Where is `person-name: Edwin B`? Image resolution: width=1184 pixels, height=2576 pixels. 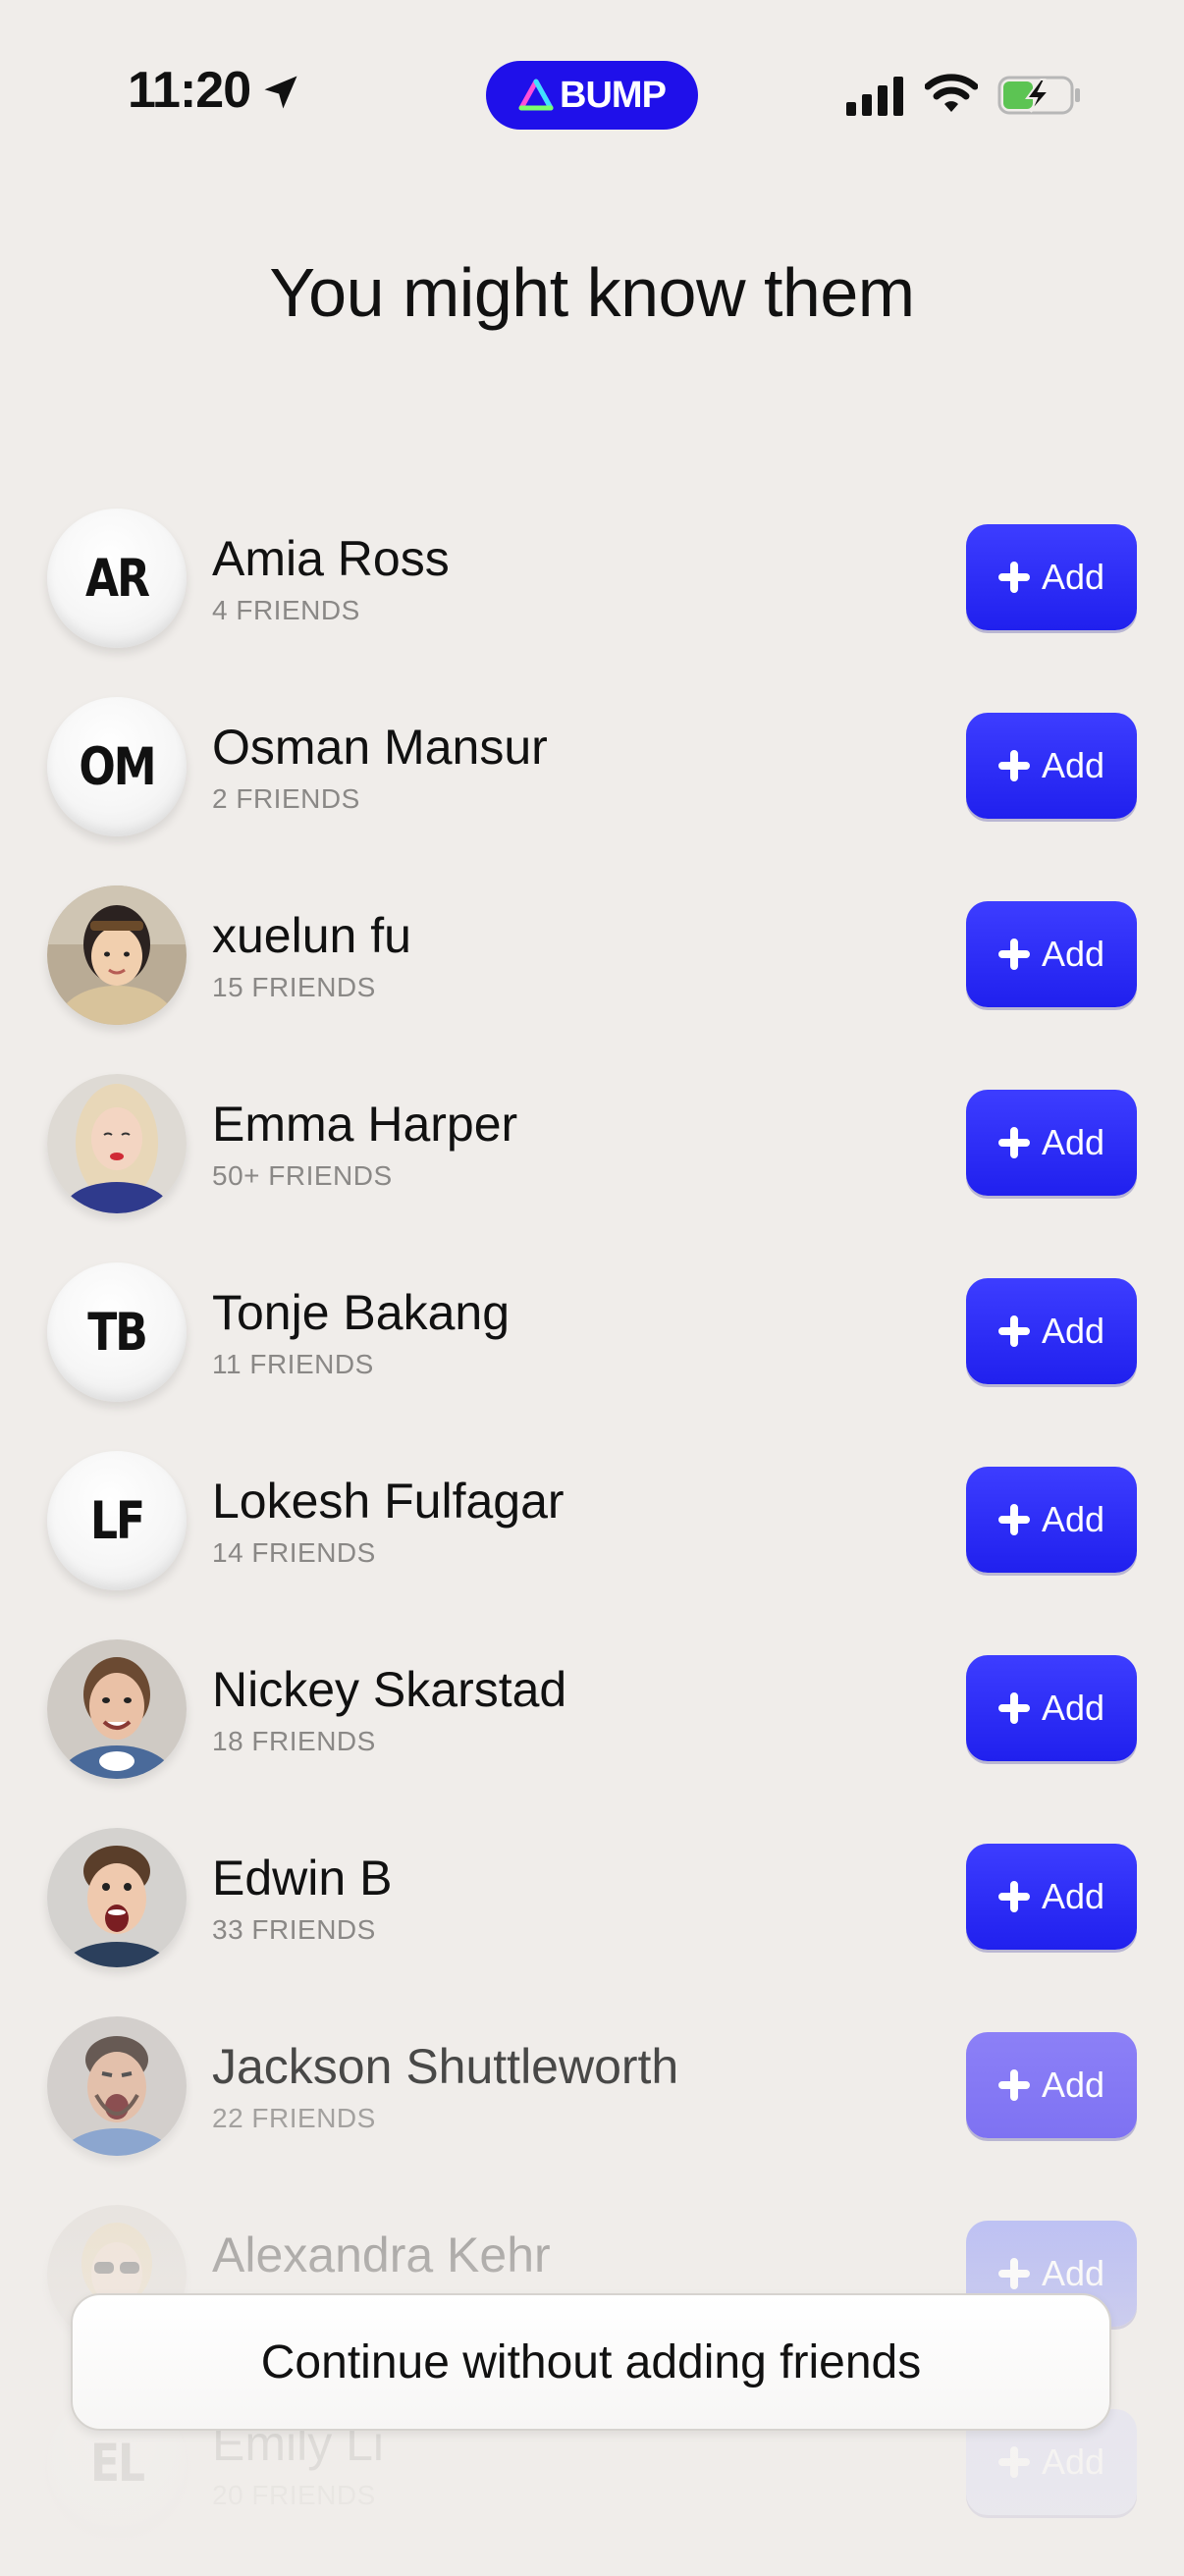
person-name: Edwin B is located at coordinates (302, 1878).